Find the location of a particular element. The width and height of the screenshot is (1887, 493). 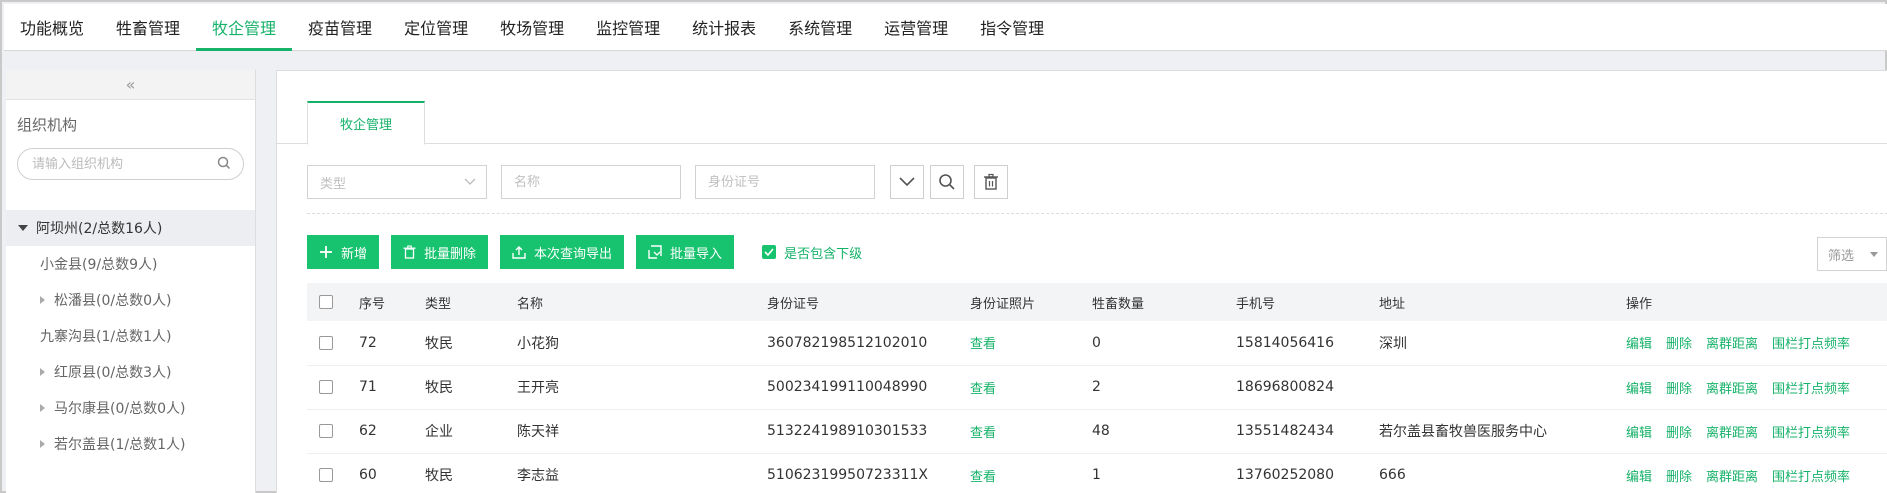

batch-delete-button: 批量删除 is located at coordinates (440, 252).